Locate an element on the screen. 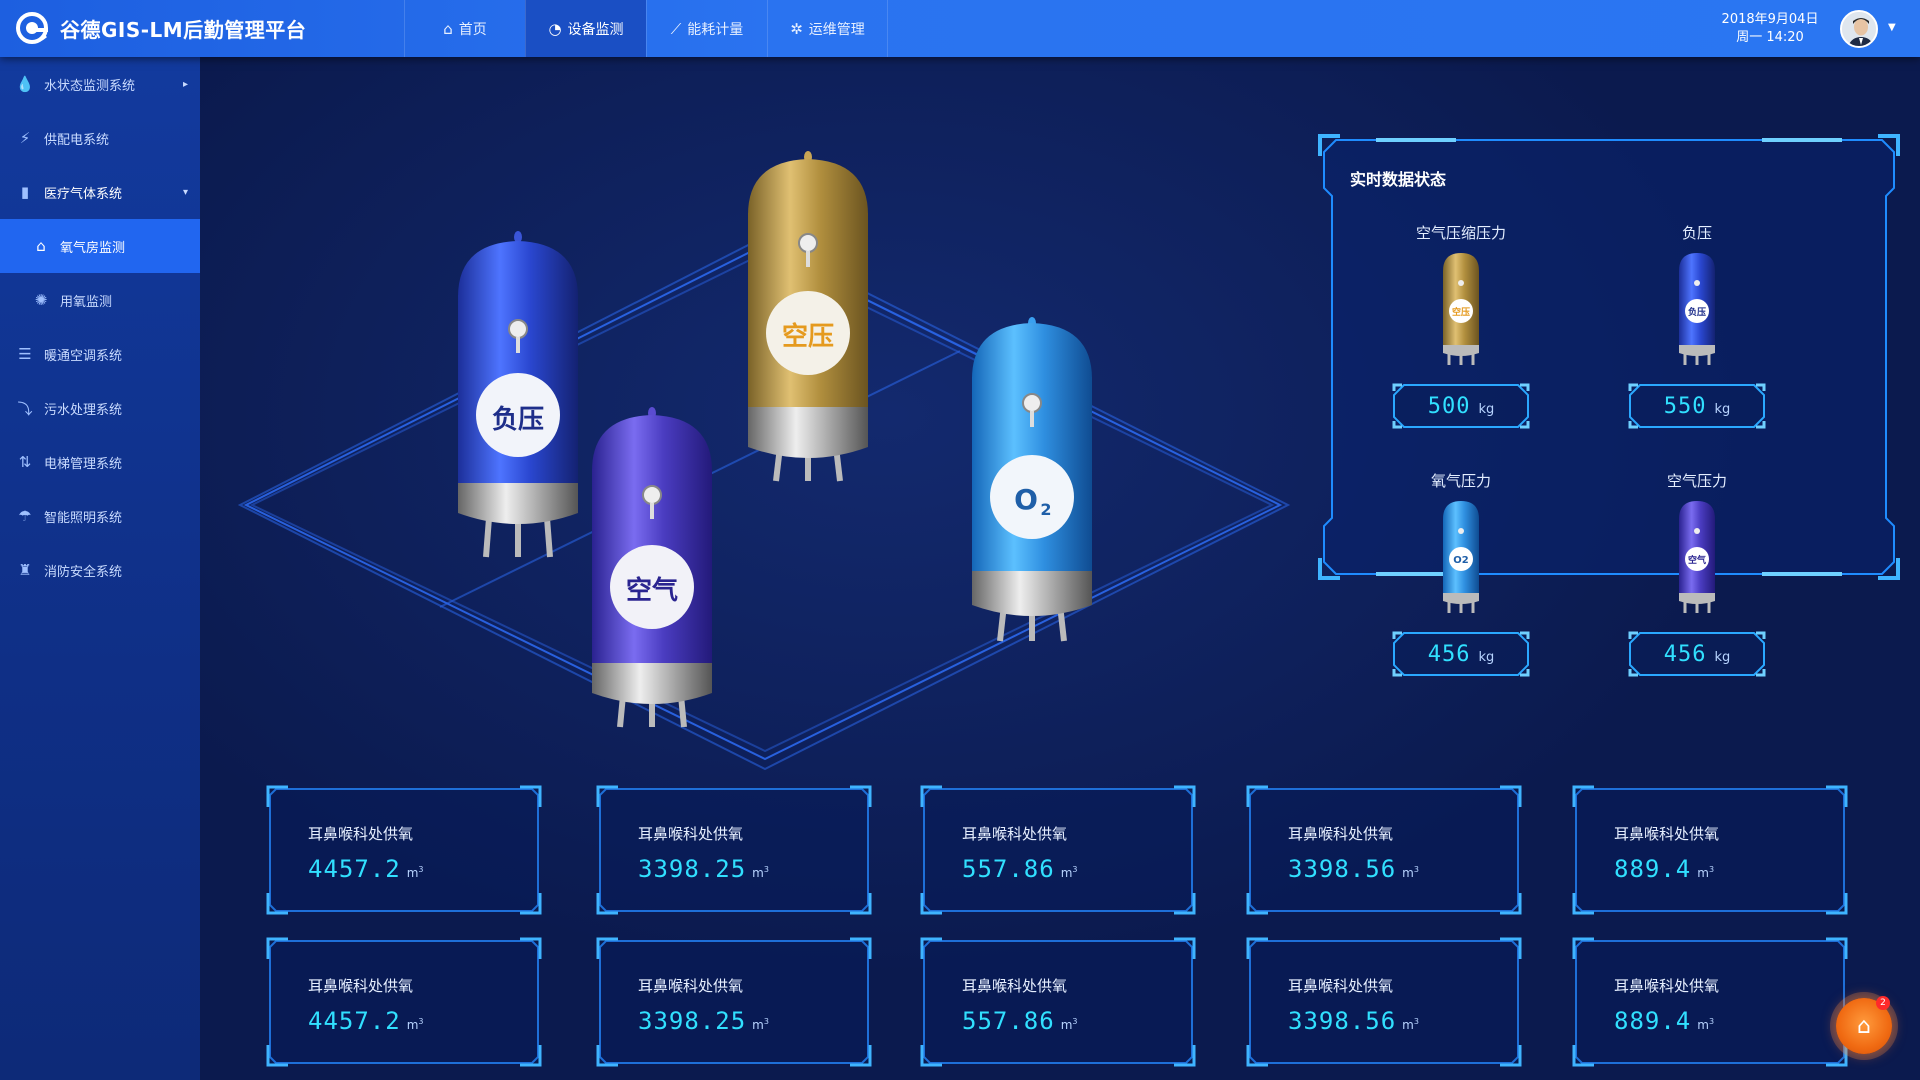 Image resolution: width=1920 pixels, height=1080 pixels. nav-operations-label: 运维管理 is located at coordinates (836, 29).